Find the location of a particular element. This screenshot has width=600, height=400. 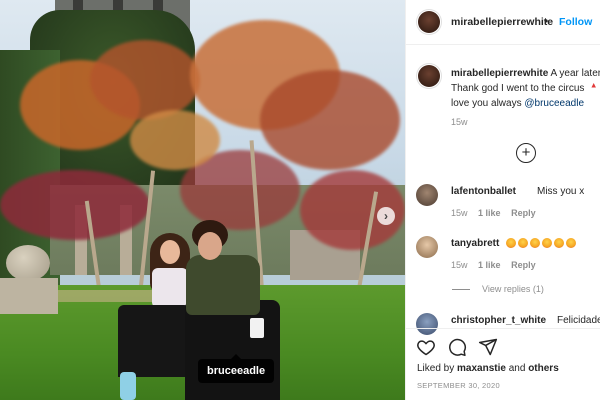

stone-plinth is located at coordinates (29, 296).